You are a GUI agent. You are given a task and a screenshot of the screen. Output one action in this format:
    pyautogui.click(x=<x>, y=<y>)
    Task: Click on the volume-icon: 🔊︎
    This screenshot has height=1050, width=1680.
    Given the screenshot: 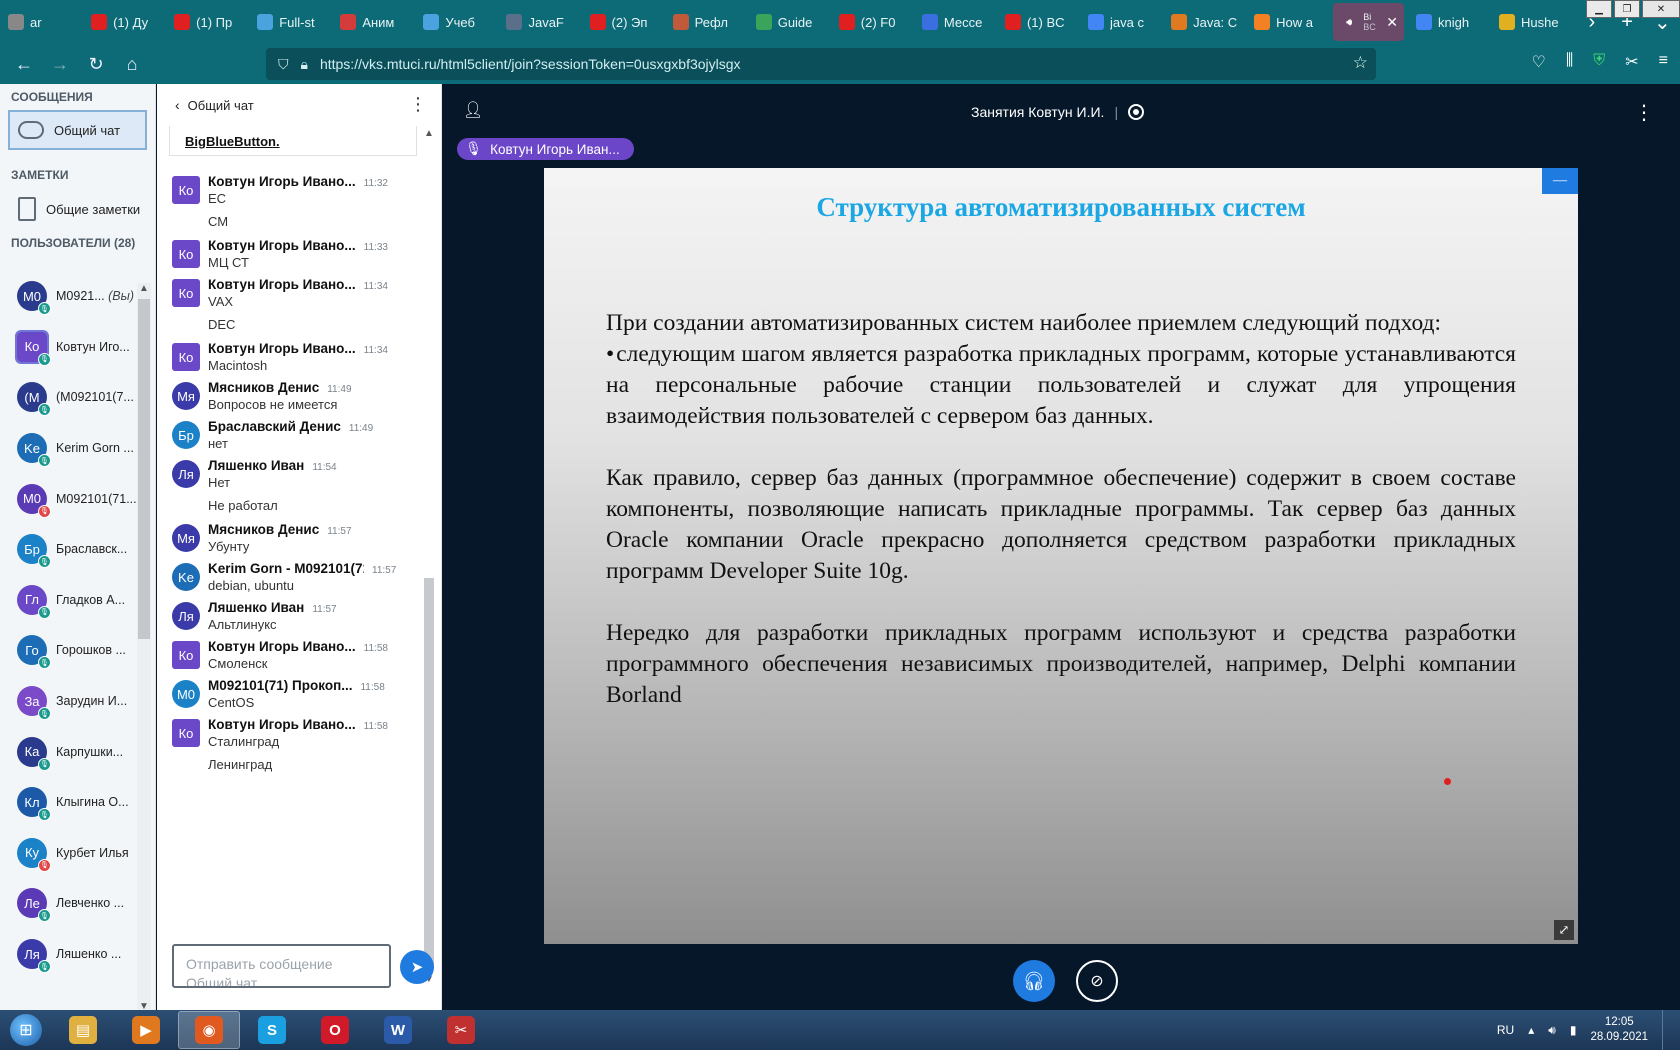 What is the action you would take?
    pyautogui.click(x=1552, y=1030)
    